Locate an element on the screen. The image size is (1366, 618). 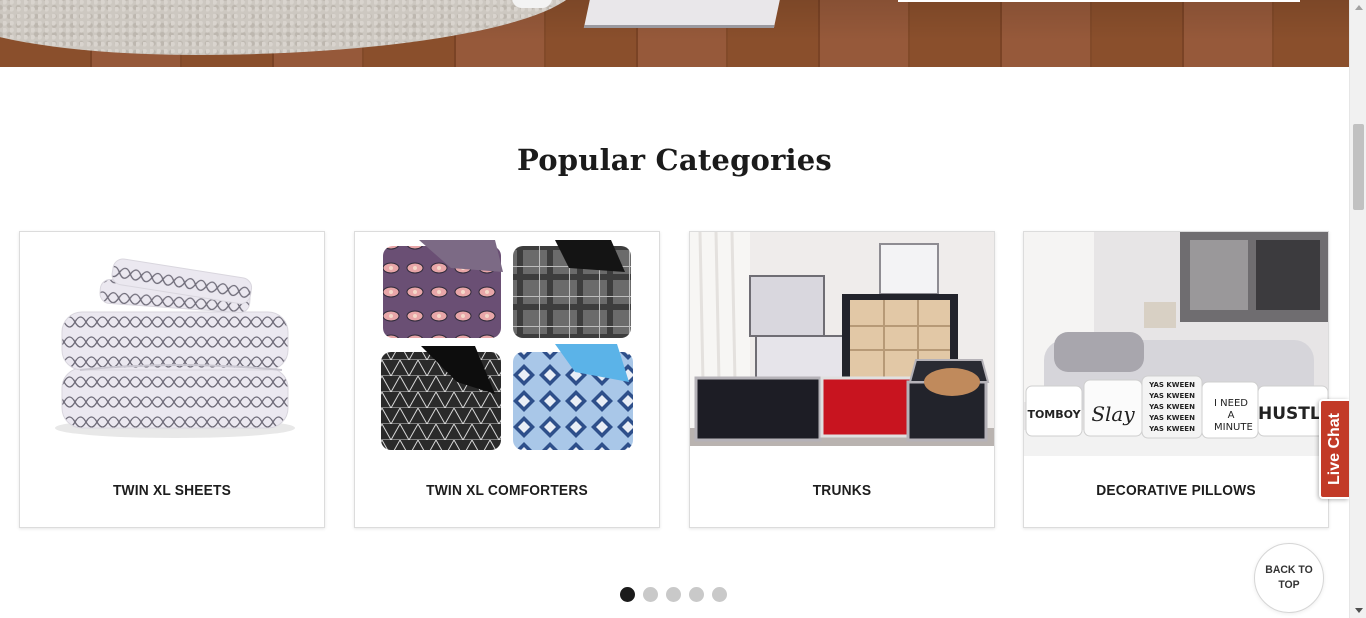
hero-furniture-foot is located at coordinates (532, 4).